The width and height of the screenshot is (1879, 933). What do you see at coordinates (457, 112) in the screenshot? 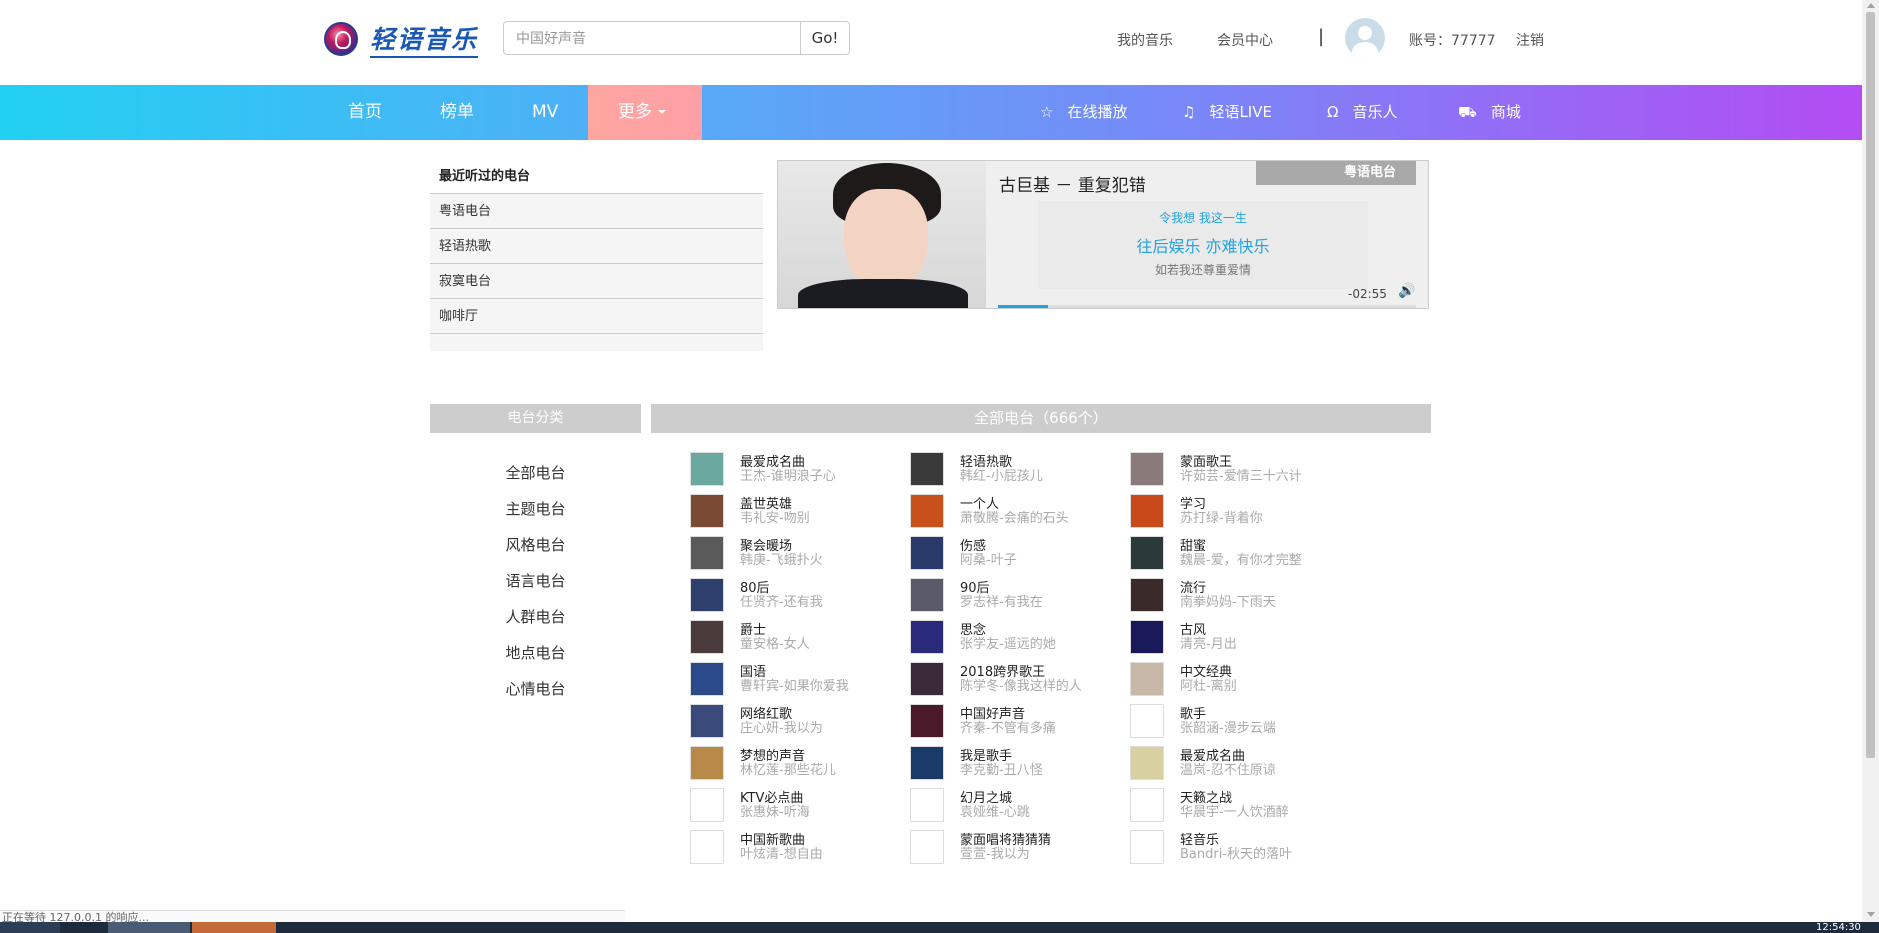
I see `nav-item-charts: 榜单` at bounding box center [457, 112].